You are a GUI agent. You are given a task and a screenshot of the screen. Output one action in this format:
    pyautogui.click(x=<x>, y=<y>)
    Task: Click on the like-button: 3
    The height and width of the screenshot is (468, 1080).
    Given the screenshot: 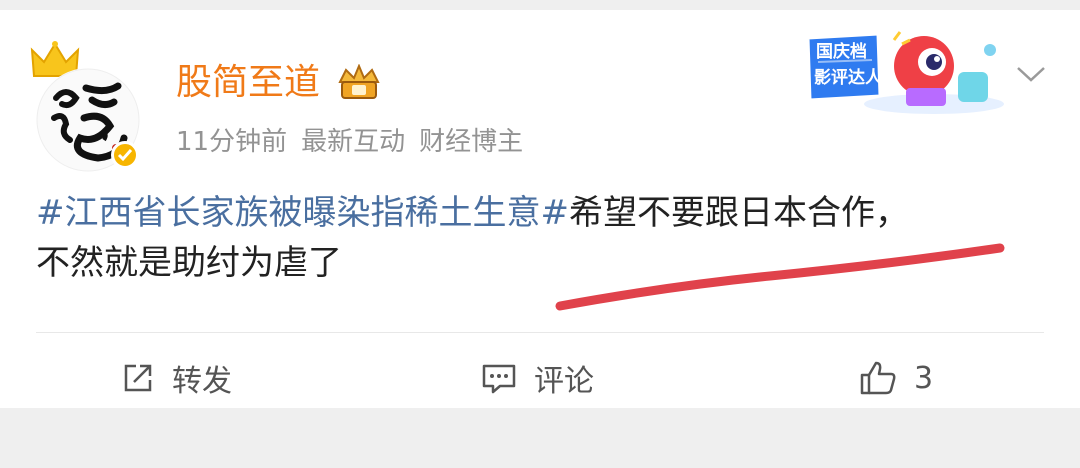 What is the action you would take?
    pyautogui.click(x=895, y=378)
    